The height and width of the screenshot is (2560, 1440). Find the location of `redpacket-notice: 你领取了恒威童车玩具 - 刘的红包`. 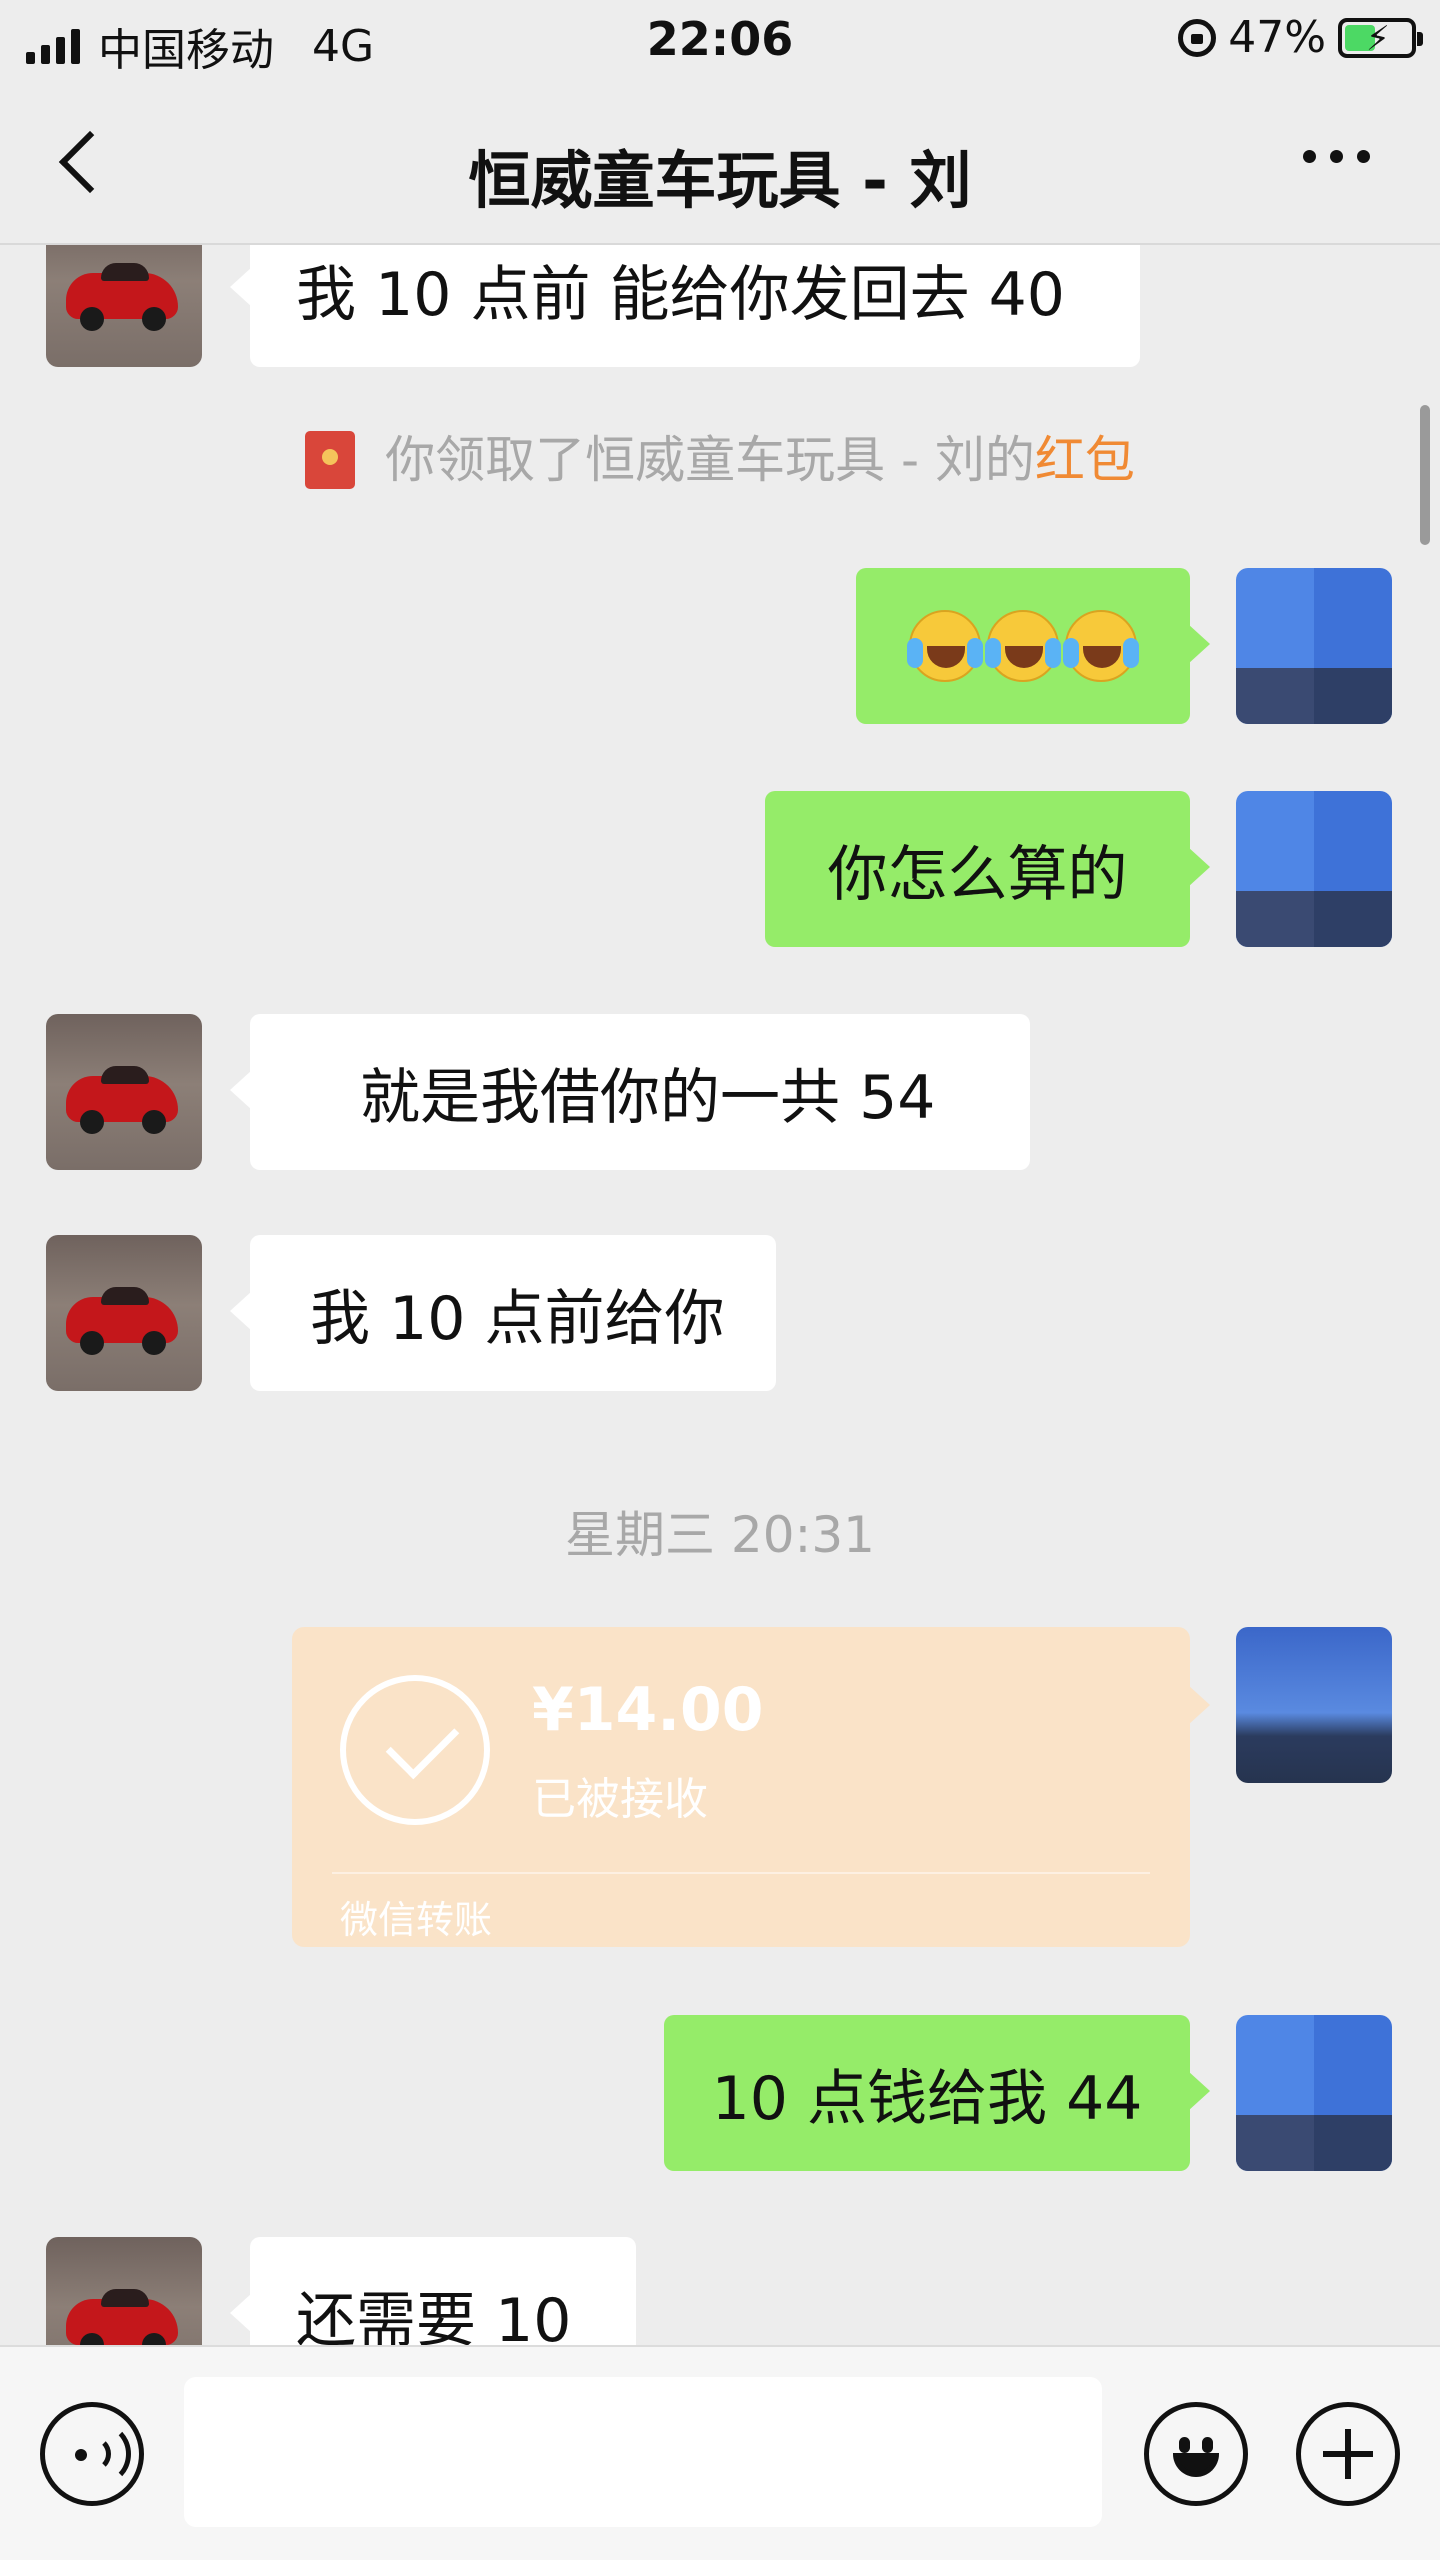

redpacket-notice: 你领取了恒威童车玩具 - 刘的红包 is located at coordinates (720, 456).